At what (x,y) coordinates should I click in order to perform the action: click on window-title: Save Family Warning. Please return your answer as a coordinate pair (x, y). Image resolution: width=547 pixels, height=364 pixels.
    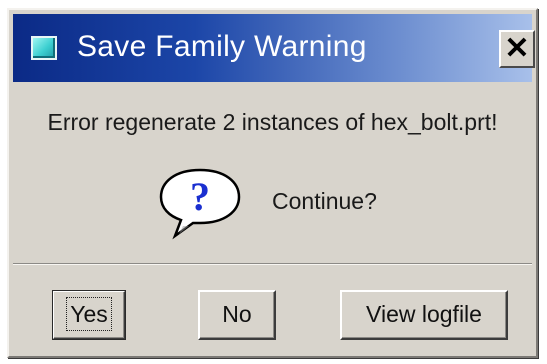
    Looking at the image, I should click on (222, 46).